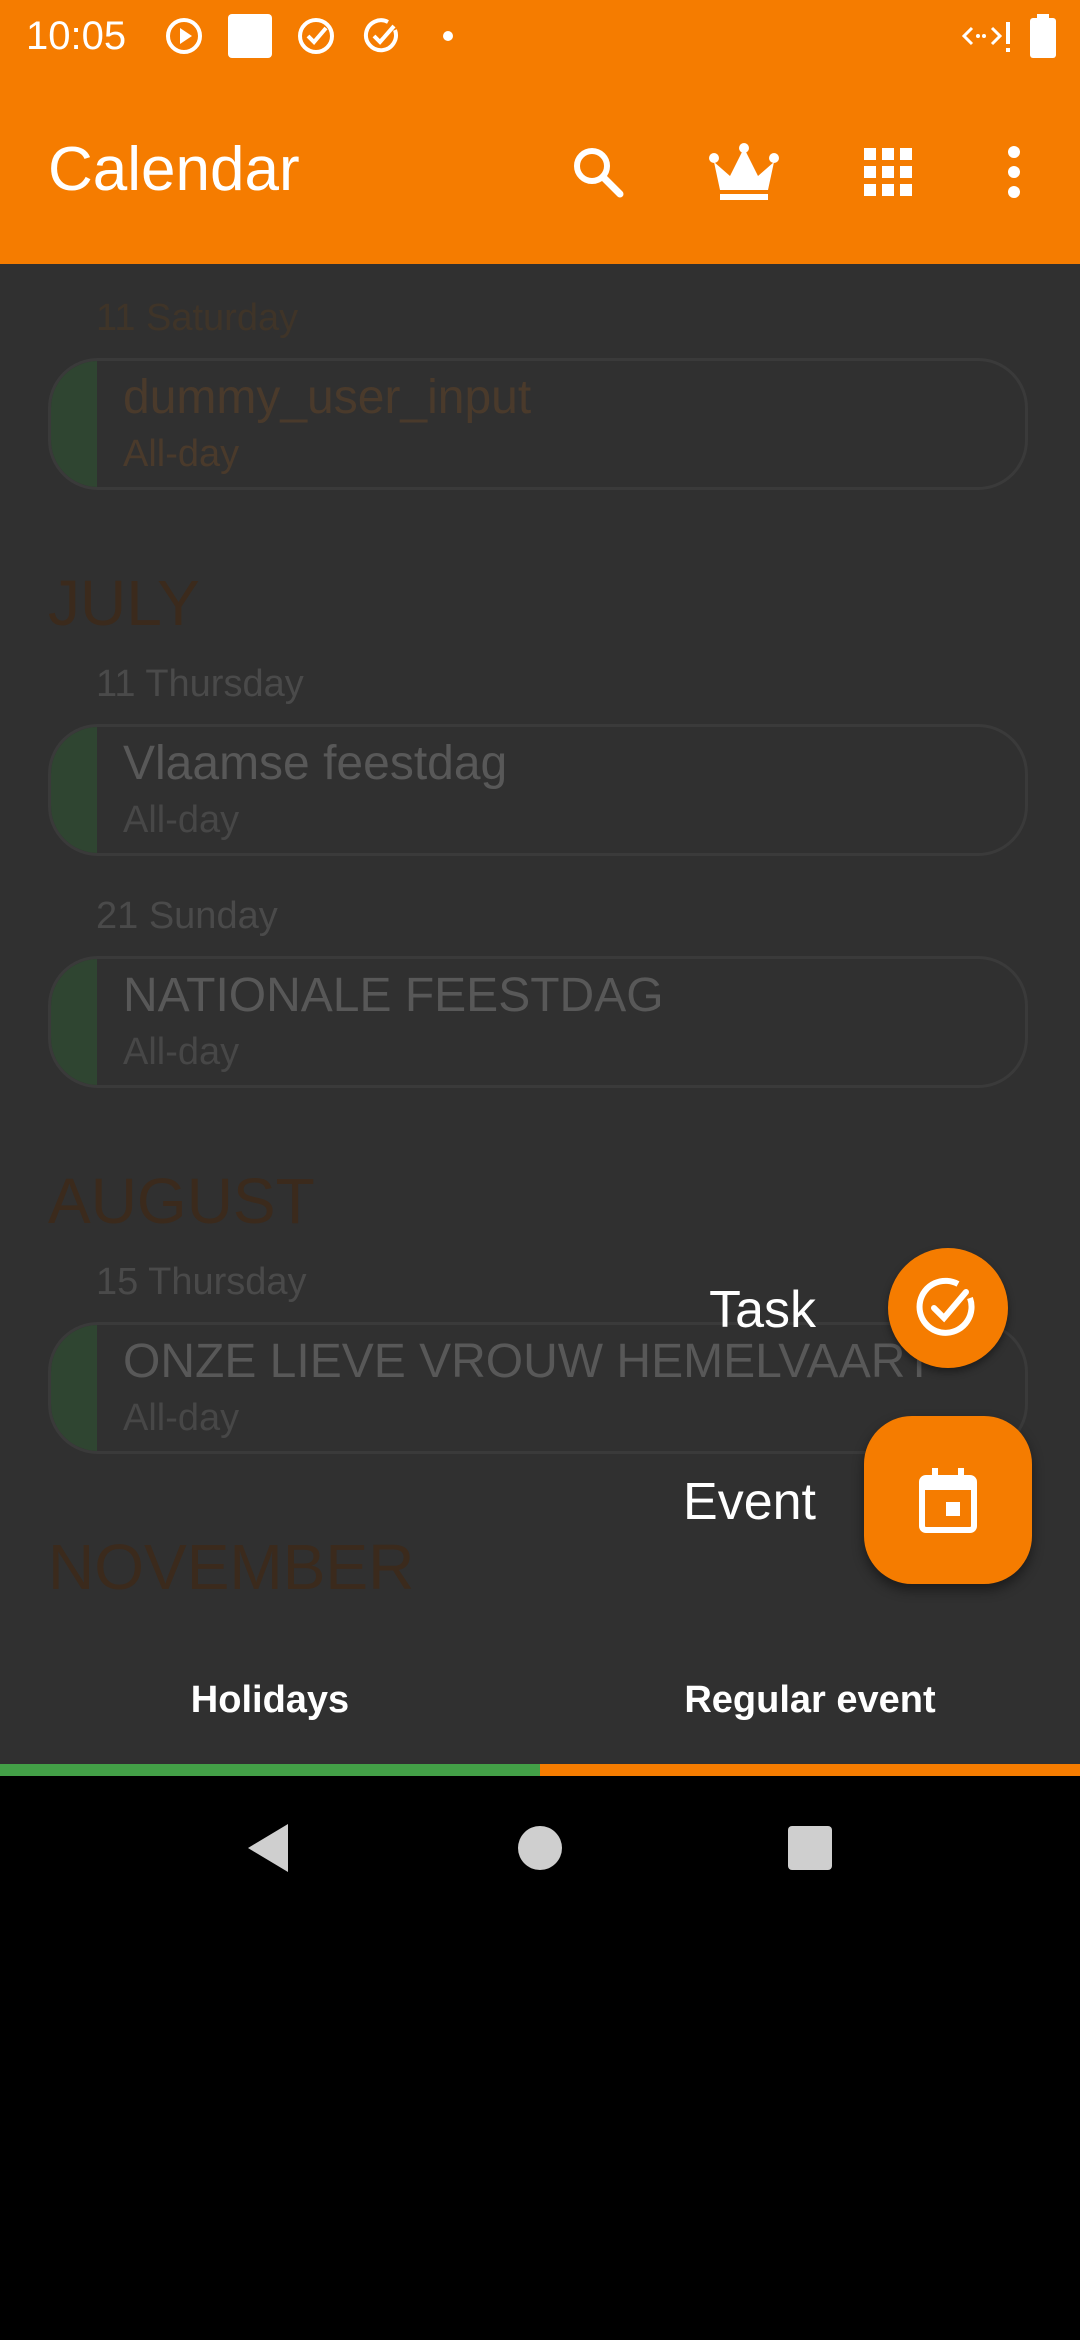  I want to click on back-button, so click(268, 1848).